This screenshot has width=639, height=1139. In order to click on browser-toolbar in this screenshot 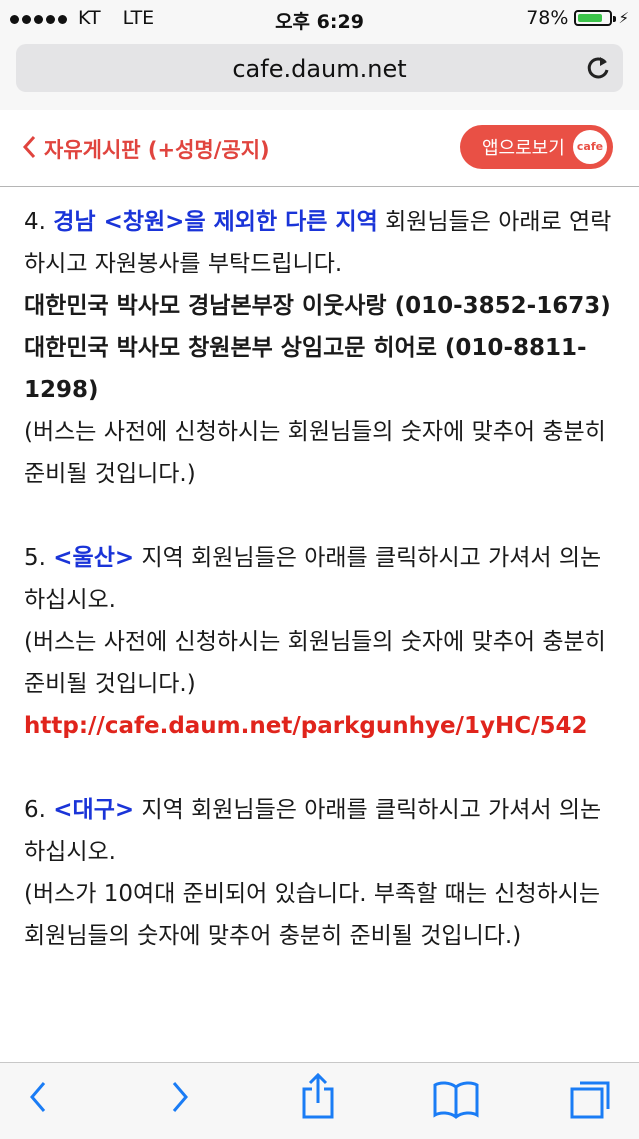, I will do `click(319, 1100)`.